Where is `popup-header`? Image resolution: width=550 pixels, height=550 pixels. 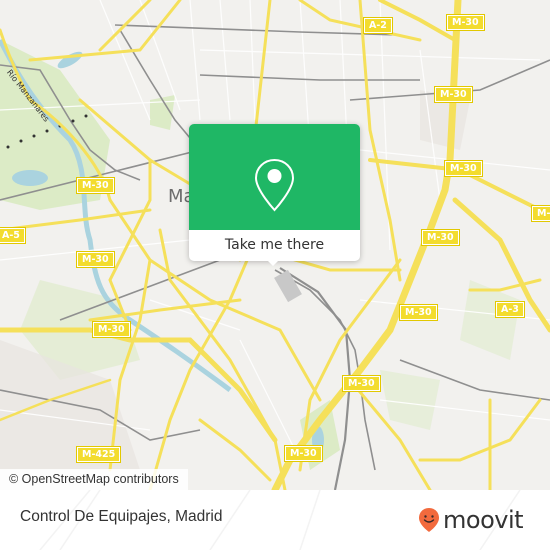
popup-header is located at coordinates (274, 177).